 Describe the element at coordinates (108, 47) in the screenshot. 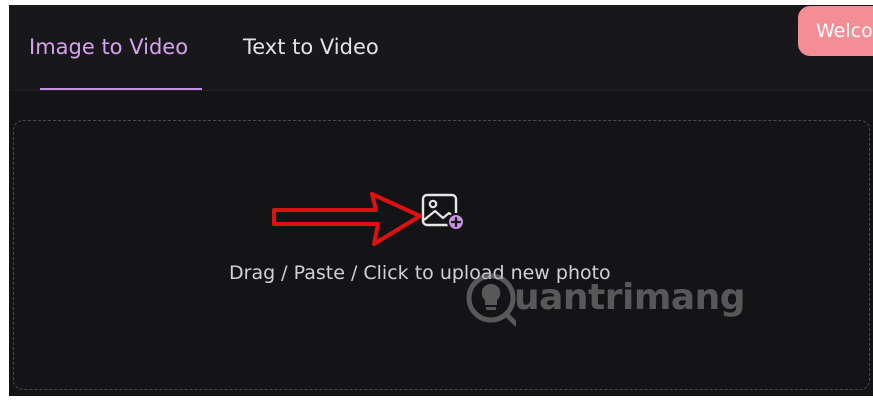

I see `tab-image-to-video: Image to Video` at that location.